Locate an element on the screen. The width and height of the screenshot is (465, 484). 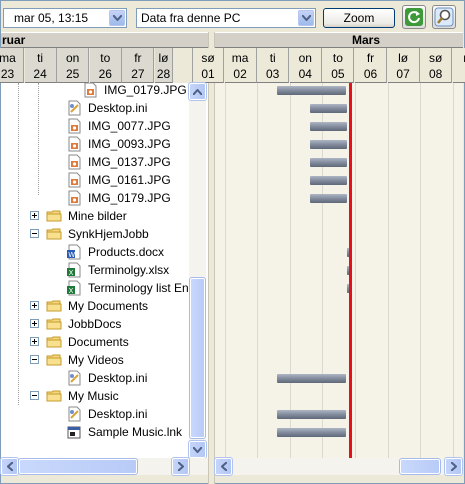
tree-horizontal-scrollbar is located at coordinates (104, 466).